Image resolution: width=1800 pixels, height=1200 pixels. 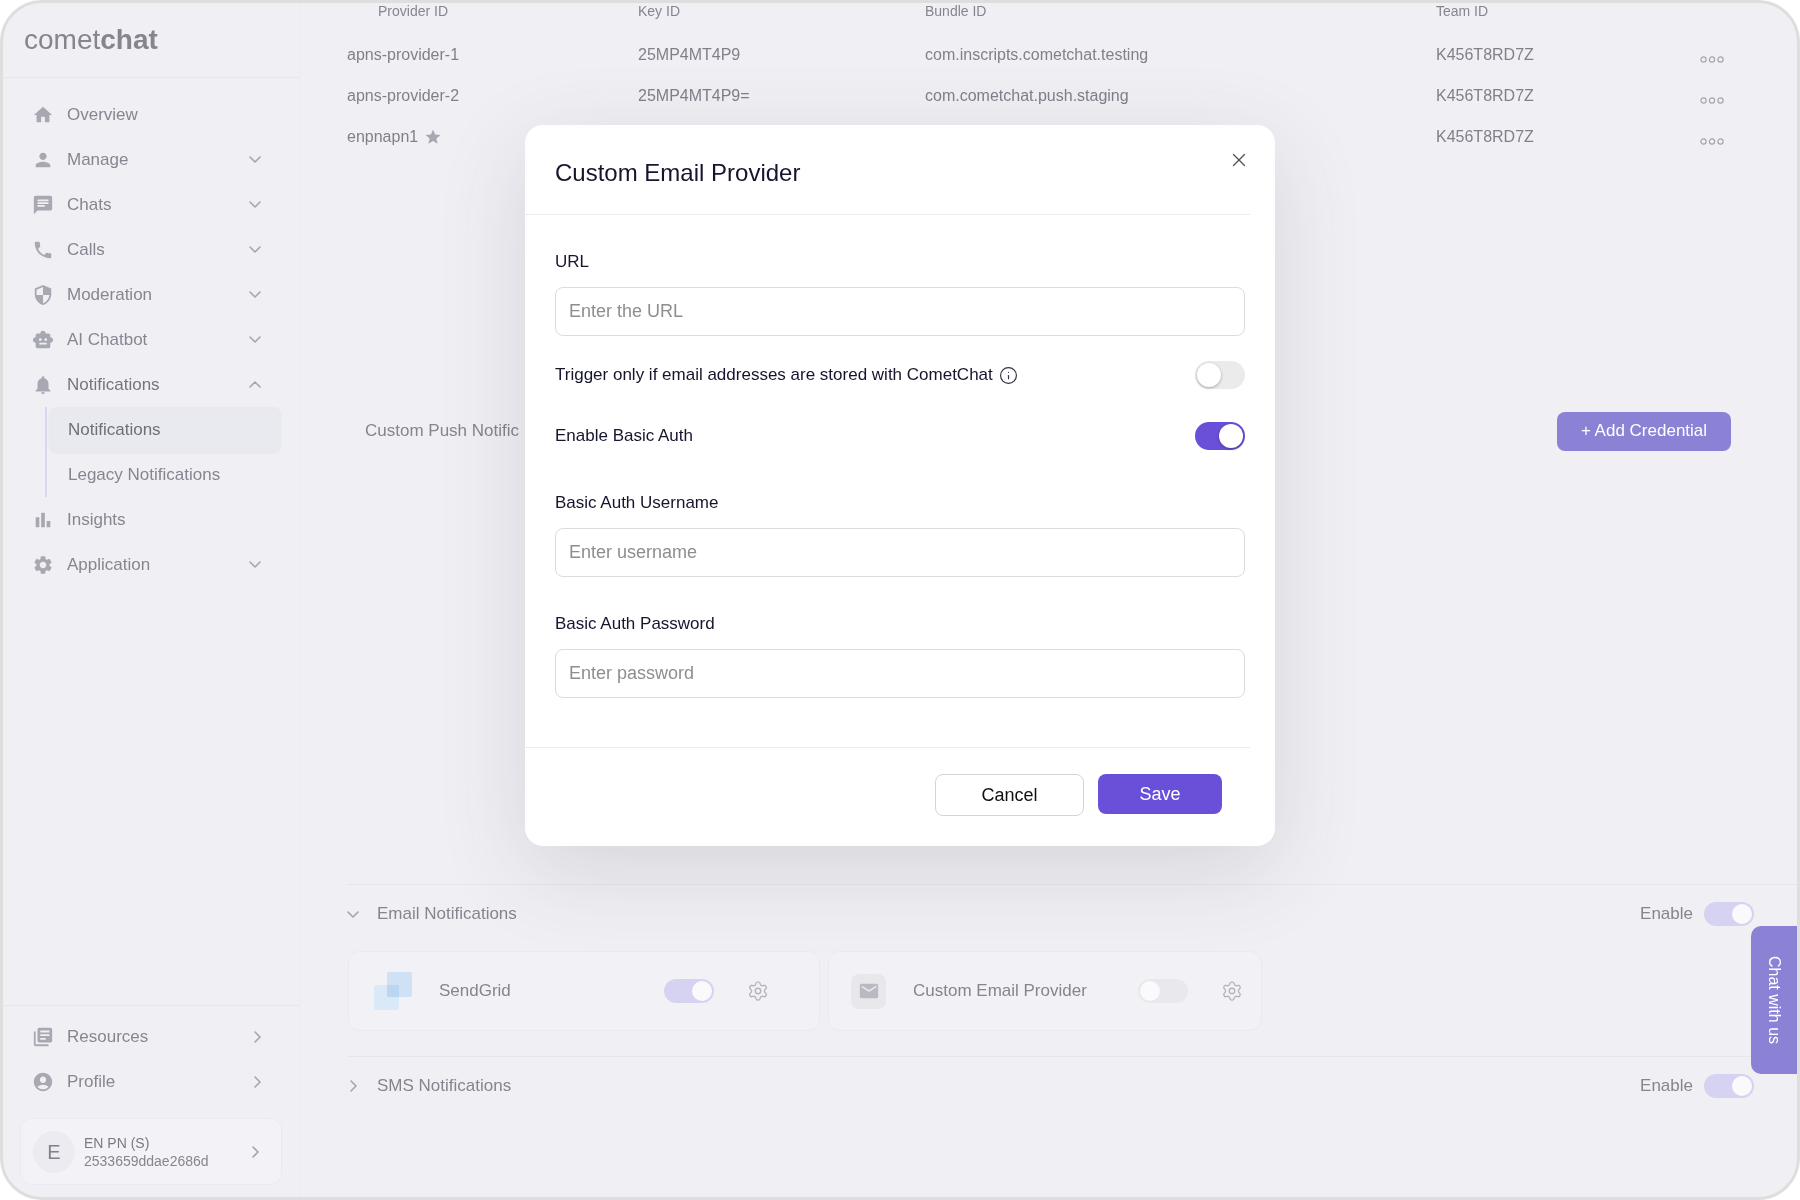 I want to click on sidebar-item: Resources, so click(x=151, y=1036).